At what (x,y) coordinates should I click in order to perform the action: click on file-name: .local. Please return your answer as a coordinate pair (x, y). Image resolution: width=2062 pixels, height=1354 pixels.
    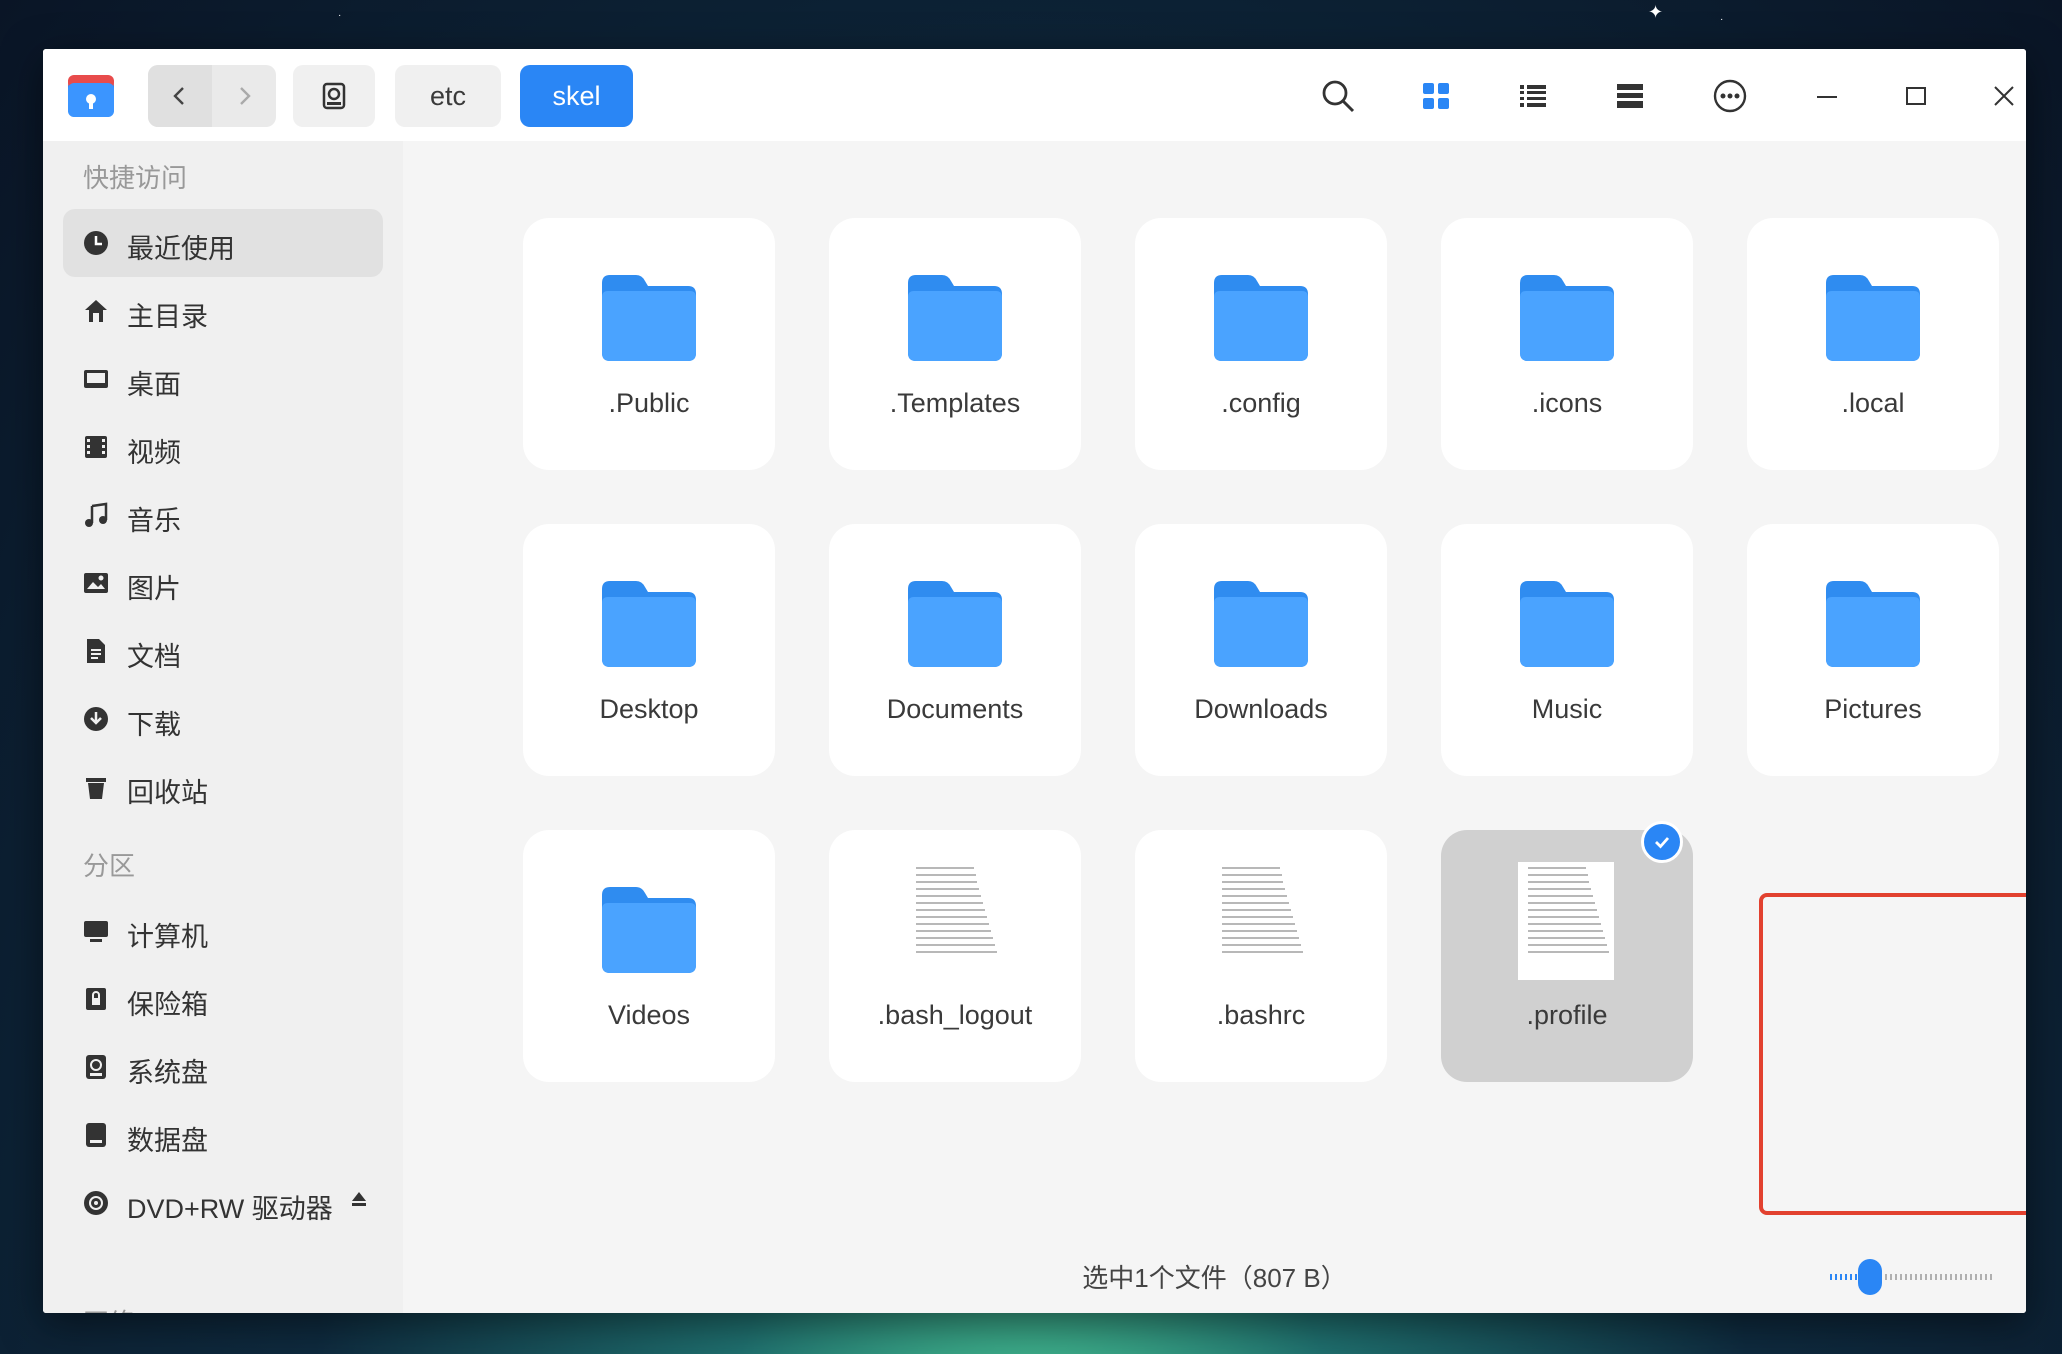
    Looking at the image, I should click on (1873, 403).